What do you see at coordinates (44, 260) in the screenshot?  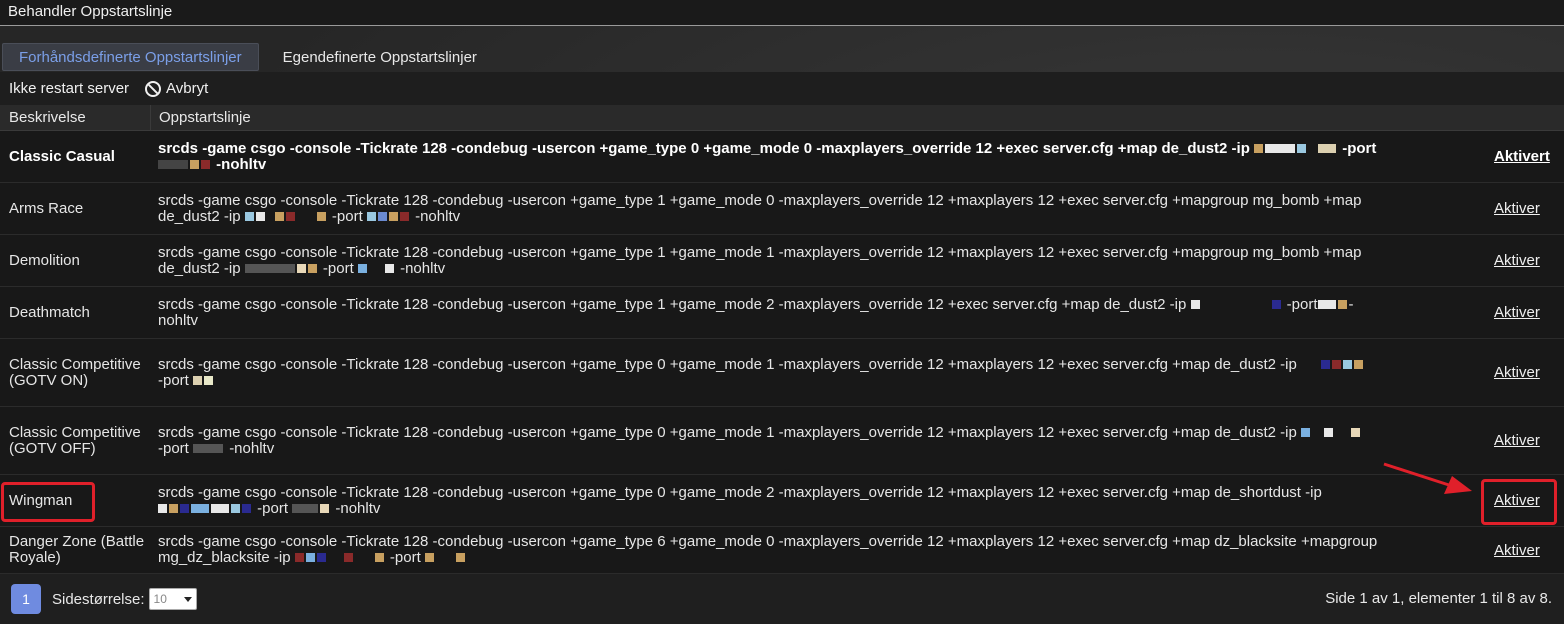 I see `row-description: Demolition` at bounding box center [44, 260].